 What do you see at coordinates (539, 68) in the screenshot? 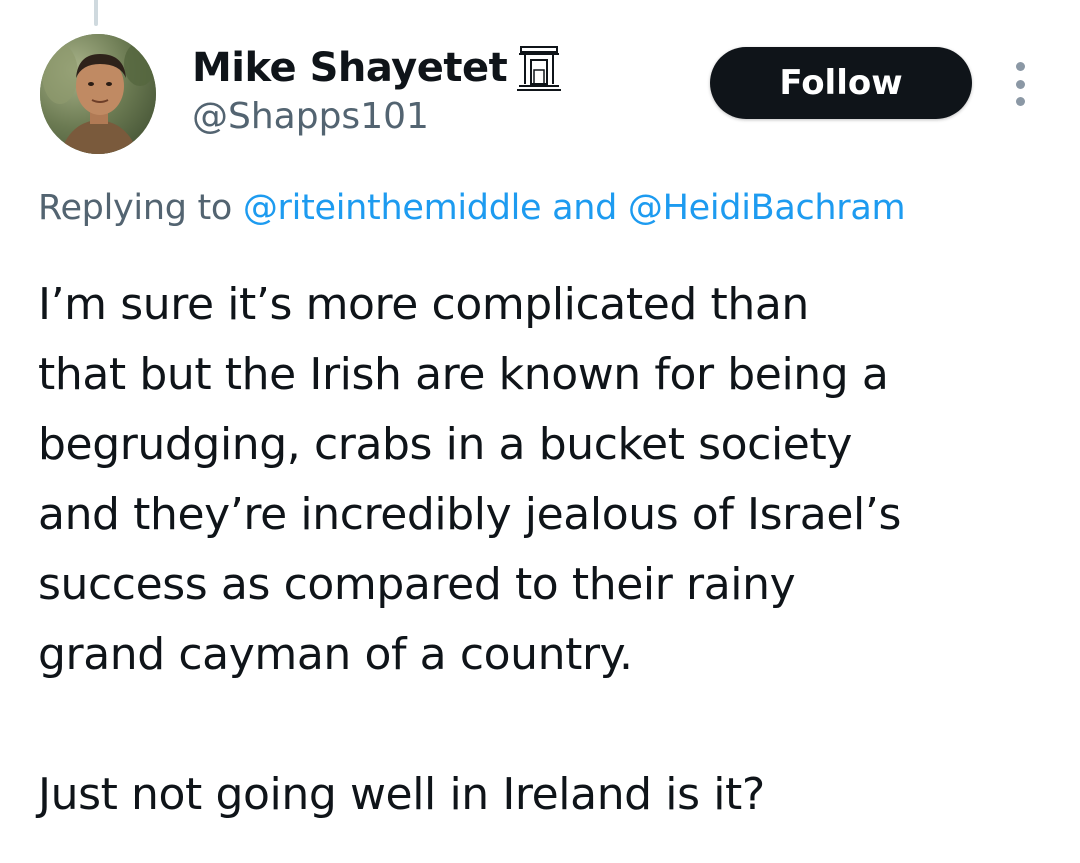
I see `pillar-gate-icon` at bounding box center [539, 68].